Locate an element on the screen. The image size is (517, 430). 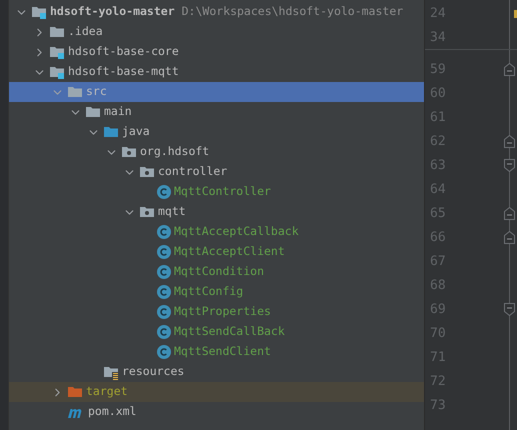
item-name: MqttController is located at coordinates (222, 191).